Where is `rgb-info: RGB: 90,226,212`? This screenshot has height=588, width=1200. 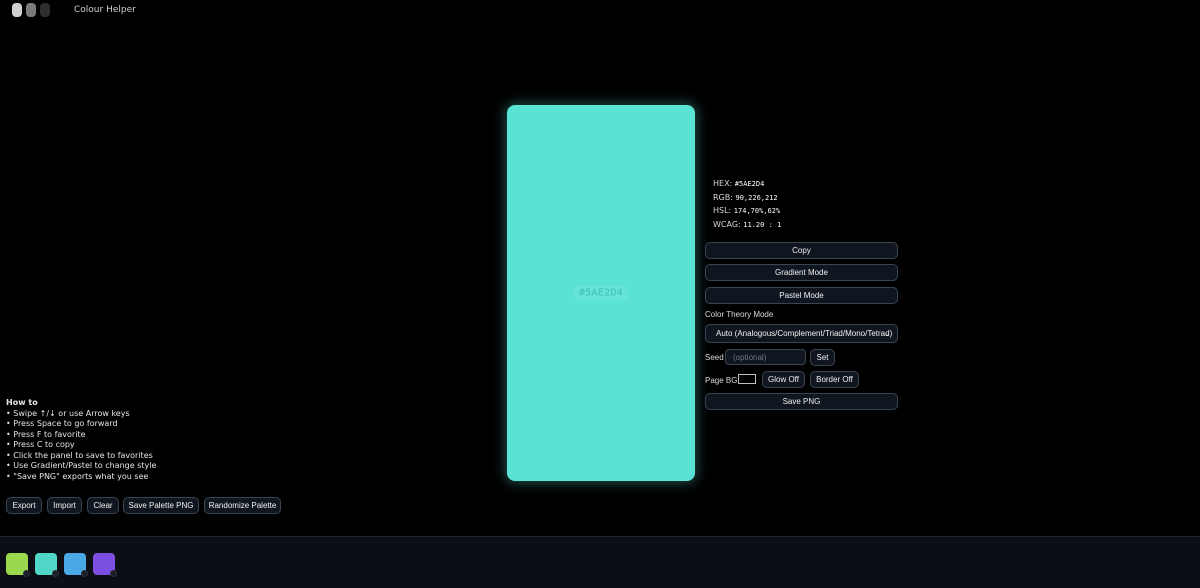
rgb-info: RGB: 90,226,212 is located at coordinates (747, 200).